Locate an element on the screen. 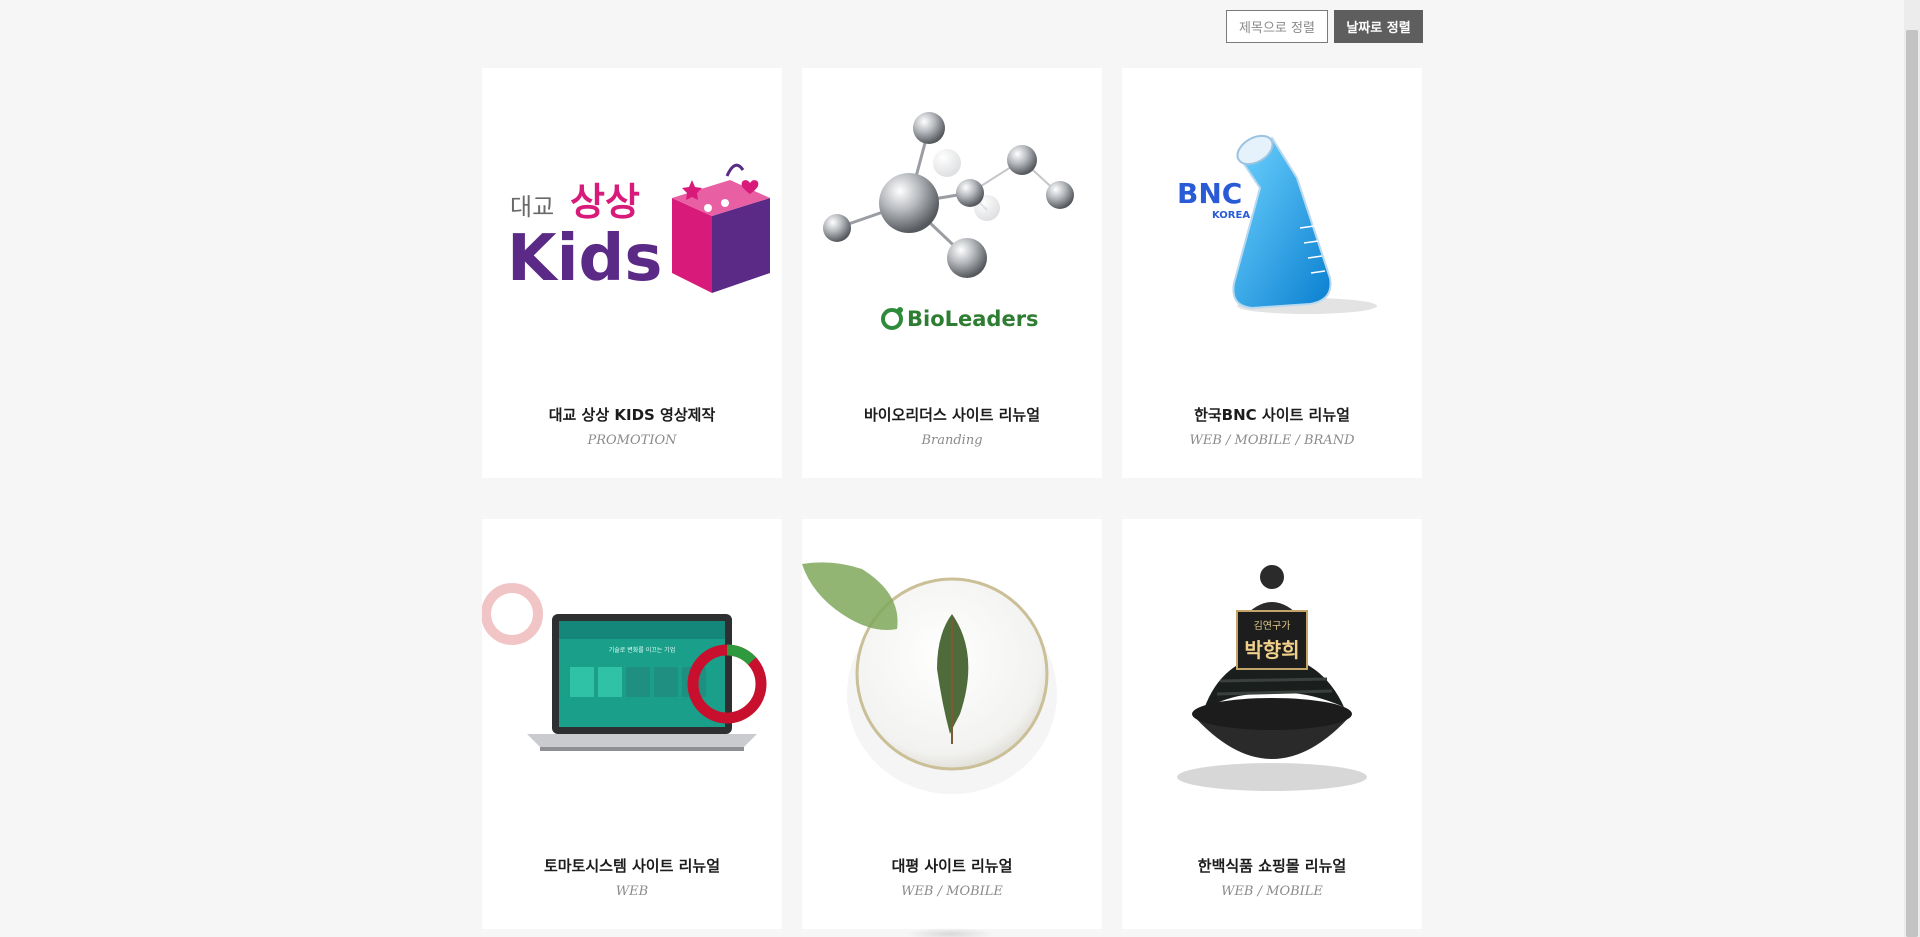 This screenshot has height=937, width=1920. brand-sign-top: 김연구가 is located at coordinates (1272, 626).